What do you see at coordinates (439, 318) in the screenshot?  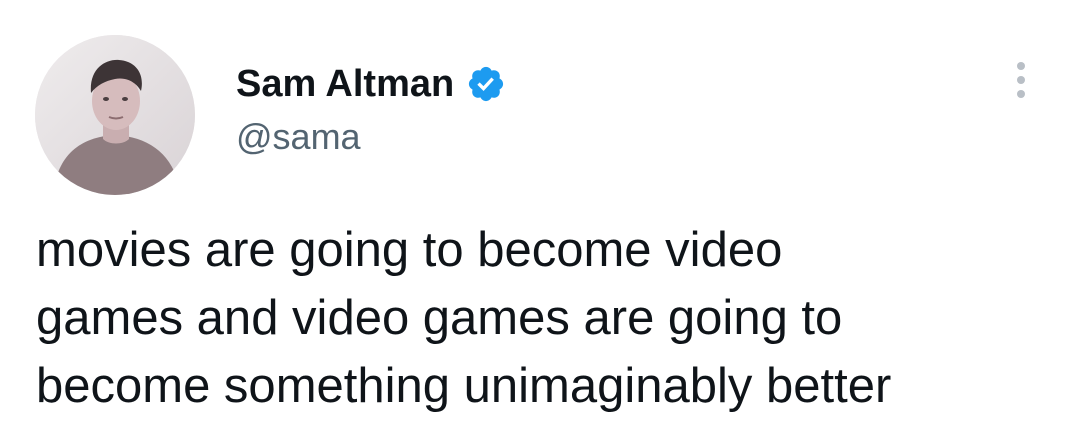 I see `tweet-text-line: games and video games are going to` at bounding box center [439, 318].